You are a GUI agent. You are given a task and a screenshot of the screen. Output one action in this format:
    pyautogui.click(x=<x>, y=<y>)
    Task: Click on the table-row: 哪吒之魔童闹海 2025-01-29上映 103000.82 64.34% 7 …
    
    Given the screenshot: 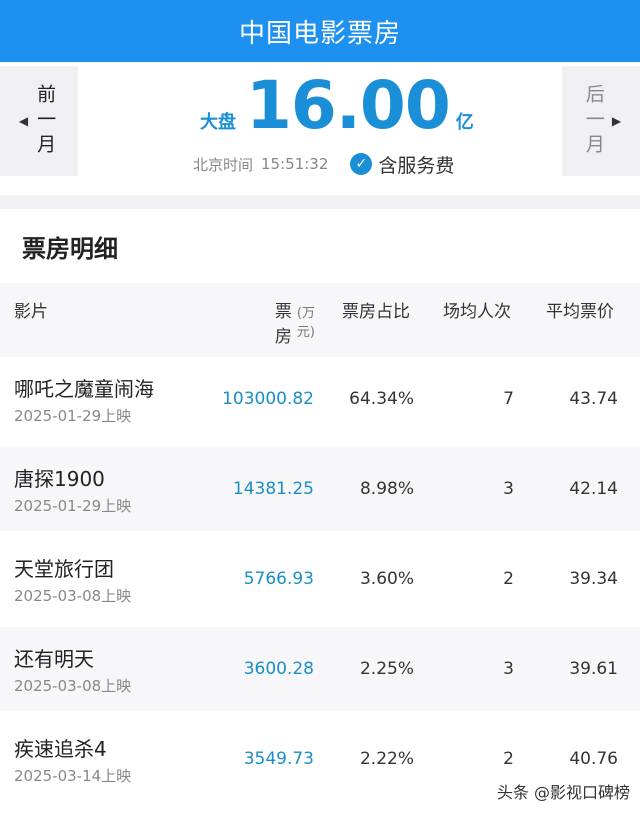 What is the action you would take?
    pyautogui.click(x=320, y=399)
    